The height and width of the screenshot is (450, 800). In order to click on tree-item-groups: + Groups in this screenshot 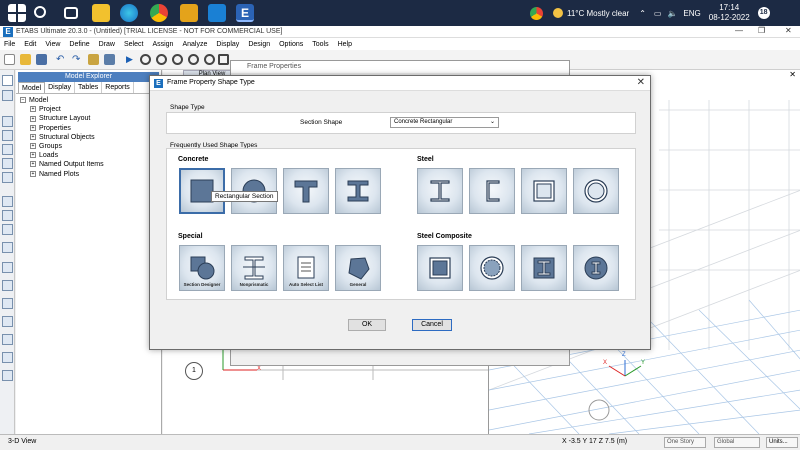, I will do `click(90, 146)`.